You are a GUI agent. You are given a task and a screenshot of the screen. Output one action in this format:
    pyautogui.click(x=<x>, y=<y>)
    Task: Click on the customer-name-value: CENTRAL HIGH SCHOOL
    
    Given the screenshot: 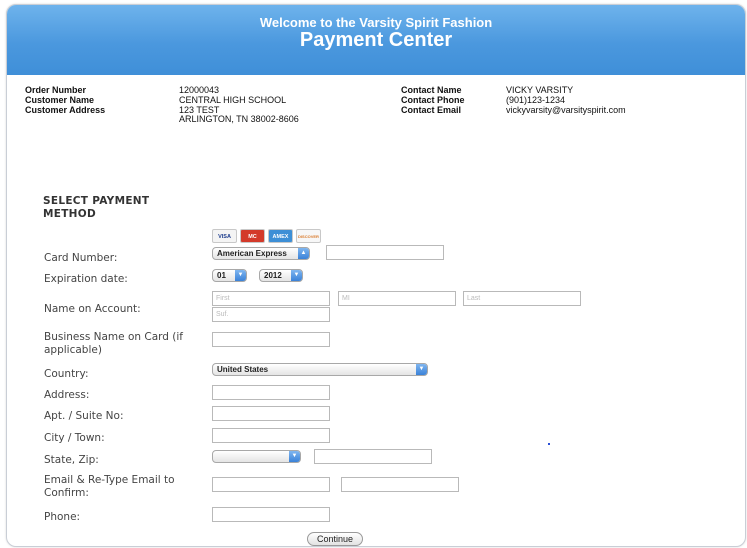 What is the action you would take?
    pyautogui.click(x=233, y=100)
    